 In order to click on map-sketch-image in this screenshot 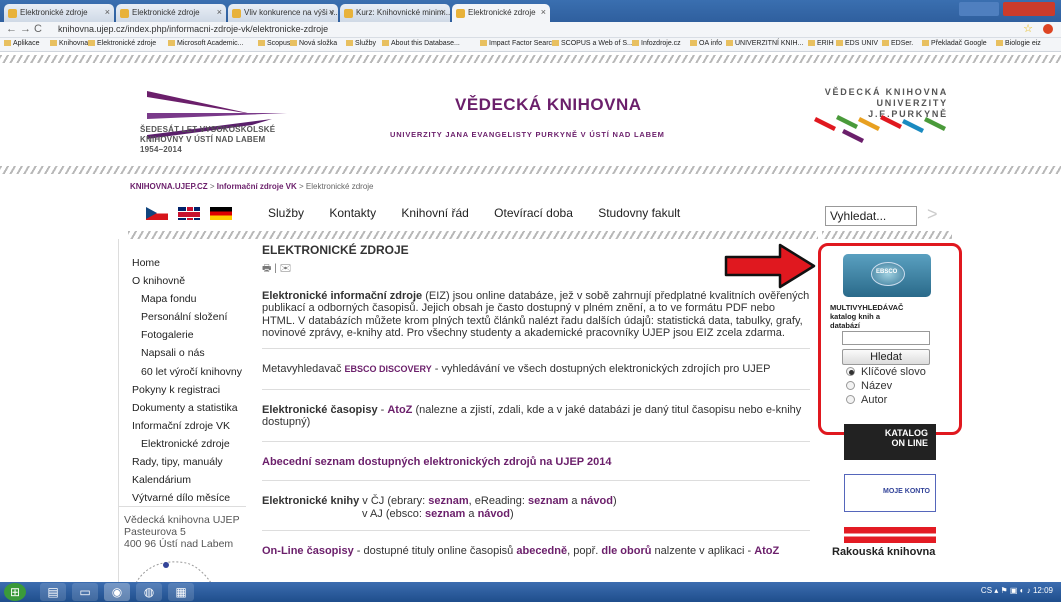, I will do `click(173, 571)`.